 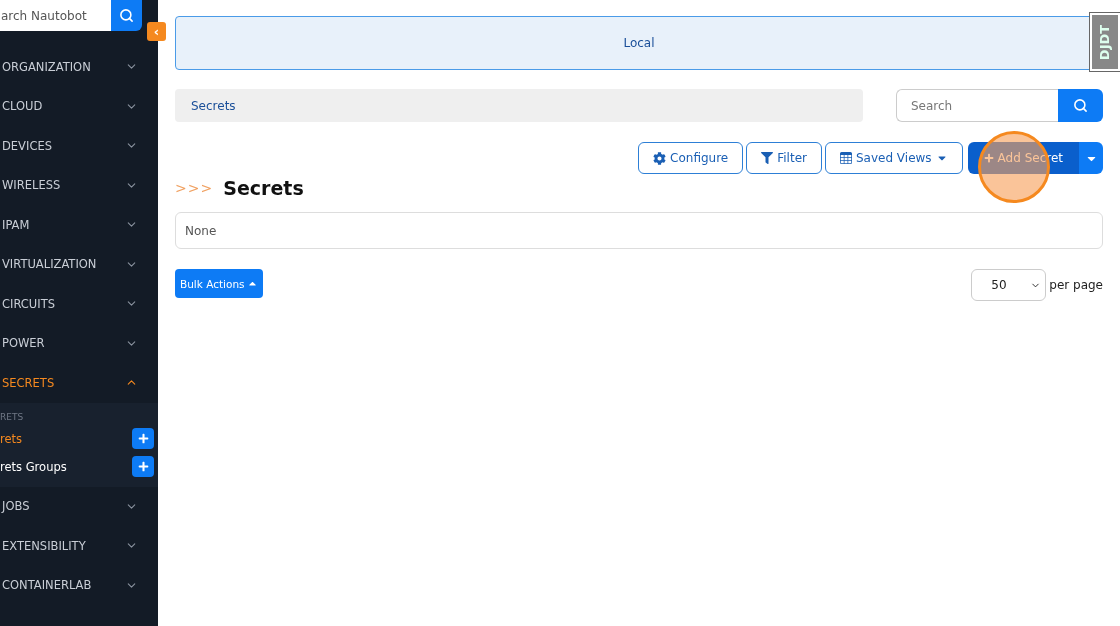 What do you see at coordinates (79, 585) in the screenshot?
I see `nav-section: CONTAINERLAB` at bounding box center [79, 585].